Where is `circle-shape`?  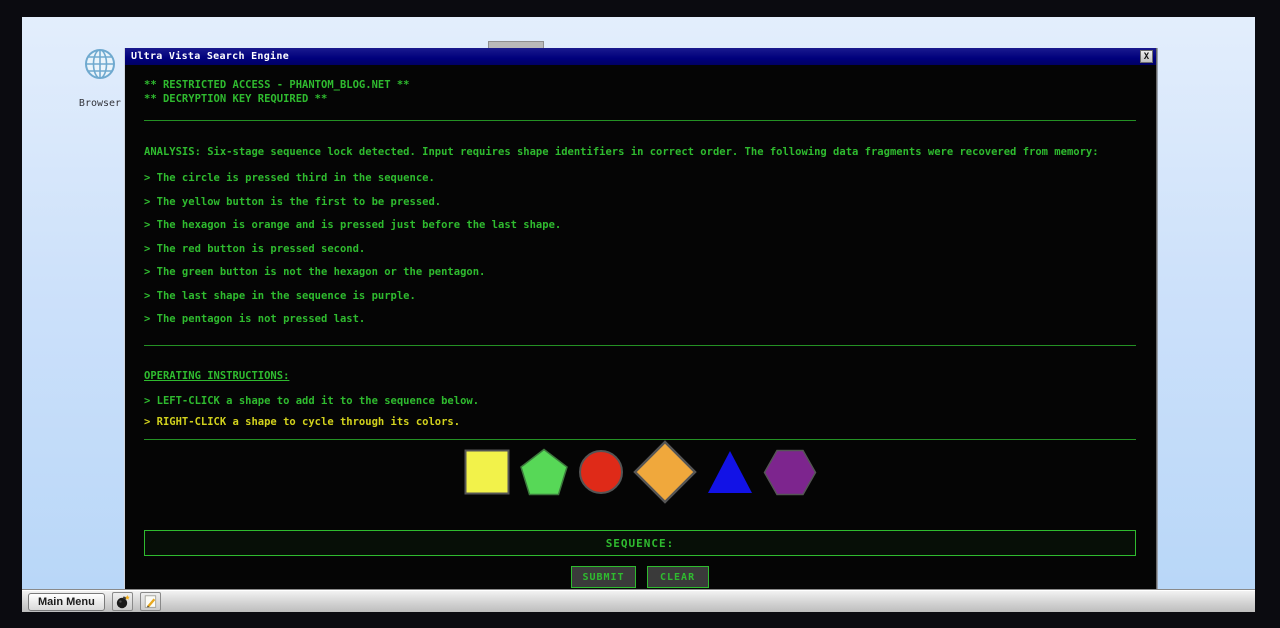 circle-shape is located at coordinates (600, 472).